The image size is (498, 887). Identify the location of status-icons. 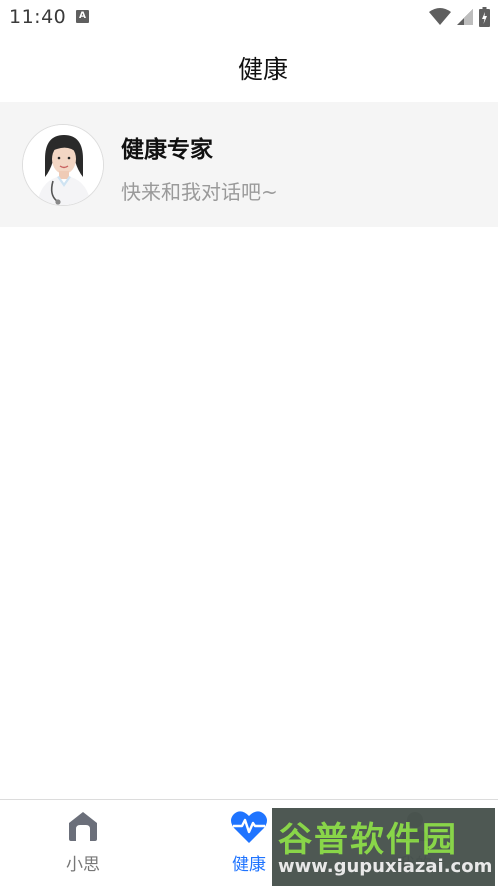
(459, 17).